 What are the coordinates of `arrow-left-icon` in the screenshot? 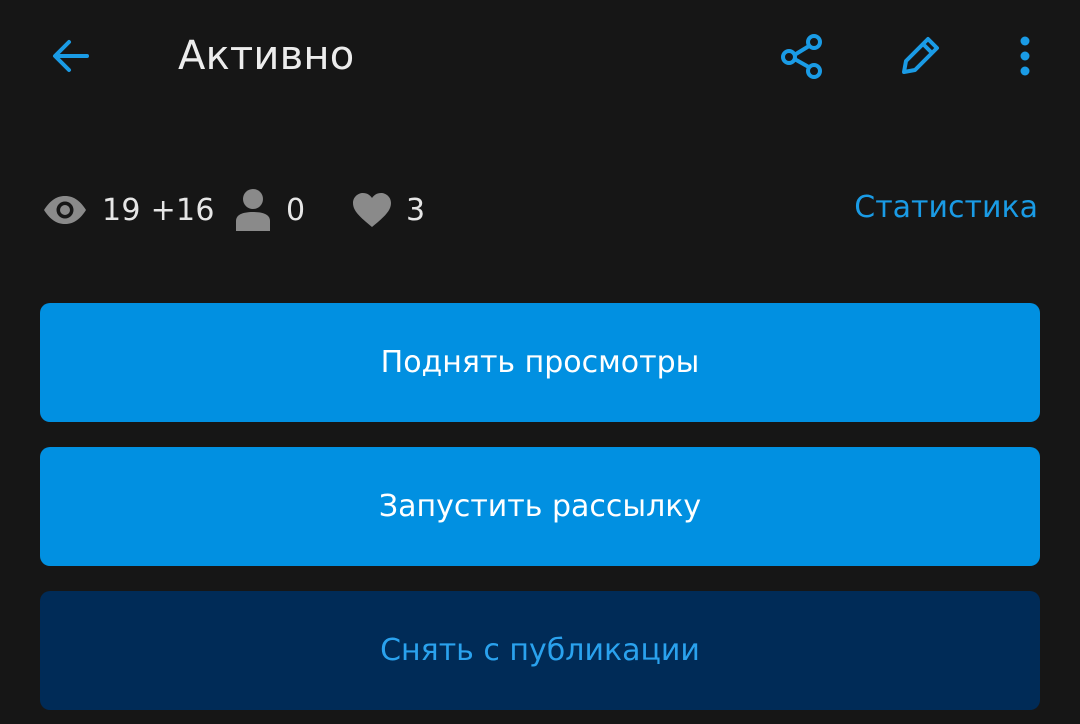 It's located at (71, 56).